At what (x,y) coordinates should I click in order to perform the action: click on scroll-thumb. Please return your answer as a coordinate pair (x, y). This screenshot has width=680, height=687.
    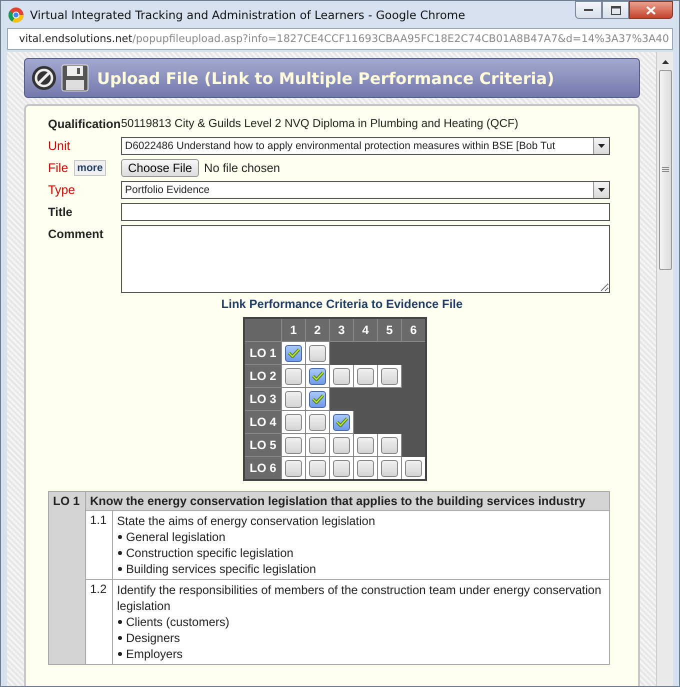
    Looking at the image, I should click on (665, 170).